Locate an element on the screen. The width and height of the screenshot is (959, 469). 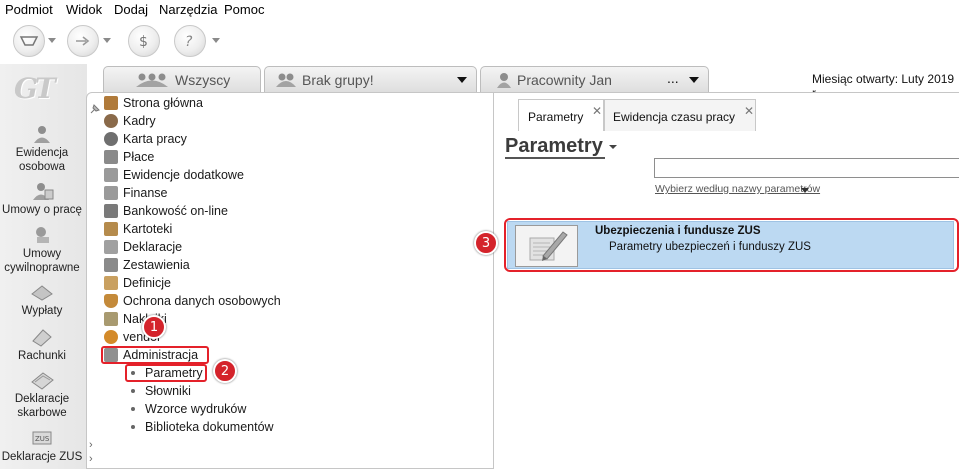
tab-brak-grupy: Brak grupy! is located at coordinates (370, 79).